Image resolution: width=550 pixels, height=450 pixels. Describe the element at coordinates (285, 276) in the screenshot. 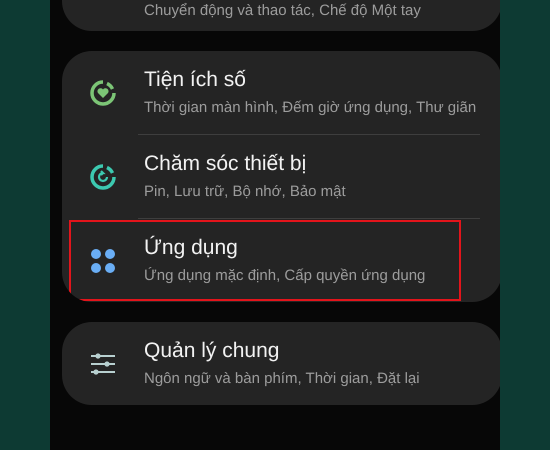

I see `item-subtitle: Ứng dụng mặc định, Cấp quyền ứng dụng` at that location.